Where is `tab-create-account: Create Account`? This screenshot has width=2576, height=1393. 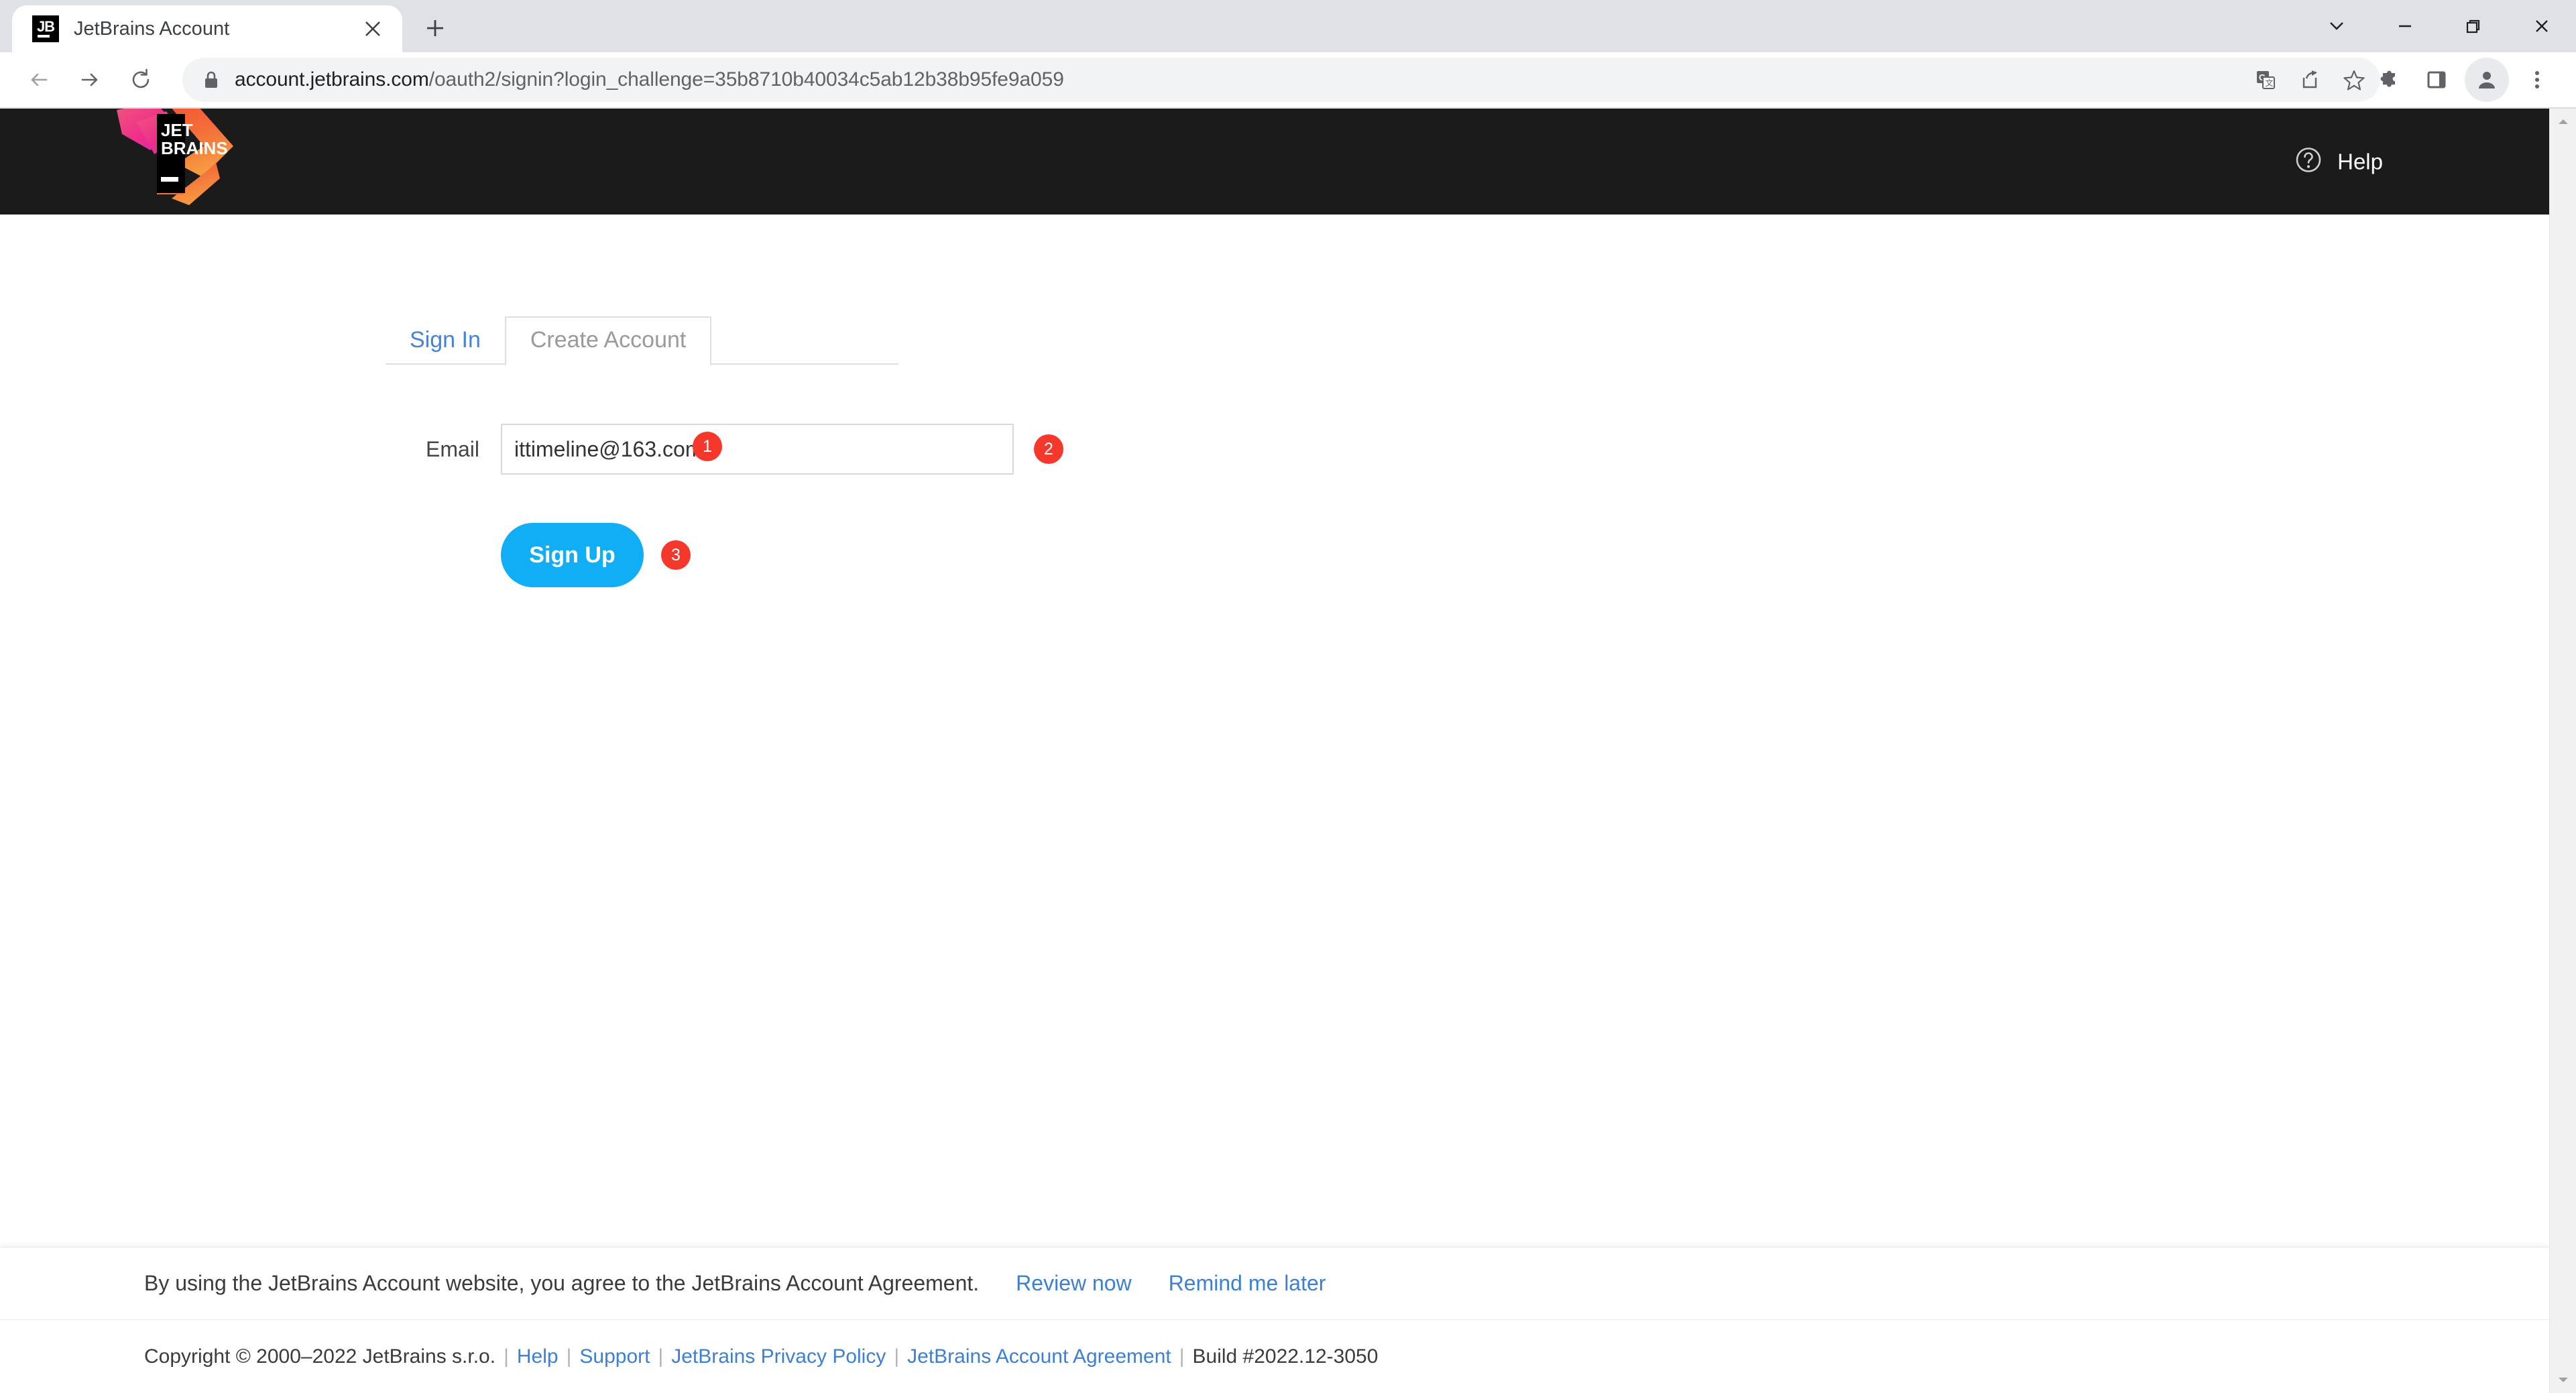
tab-create-account: Create Account is located at coordinates (608, 341).